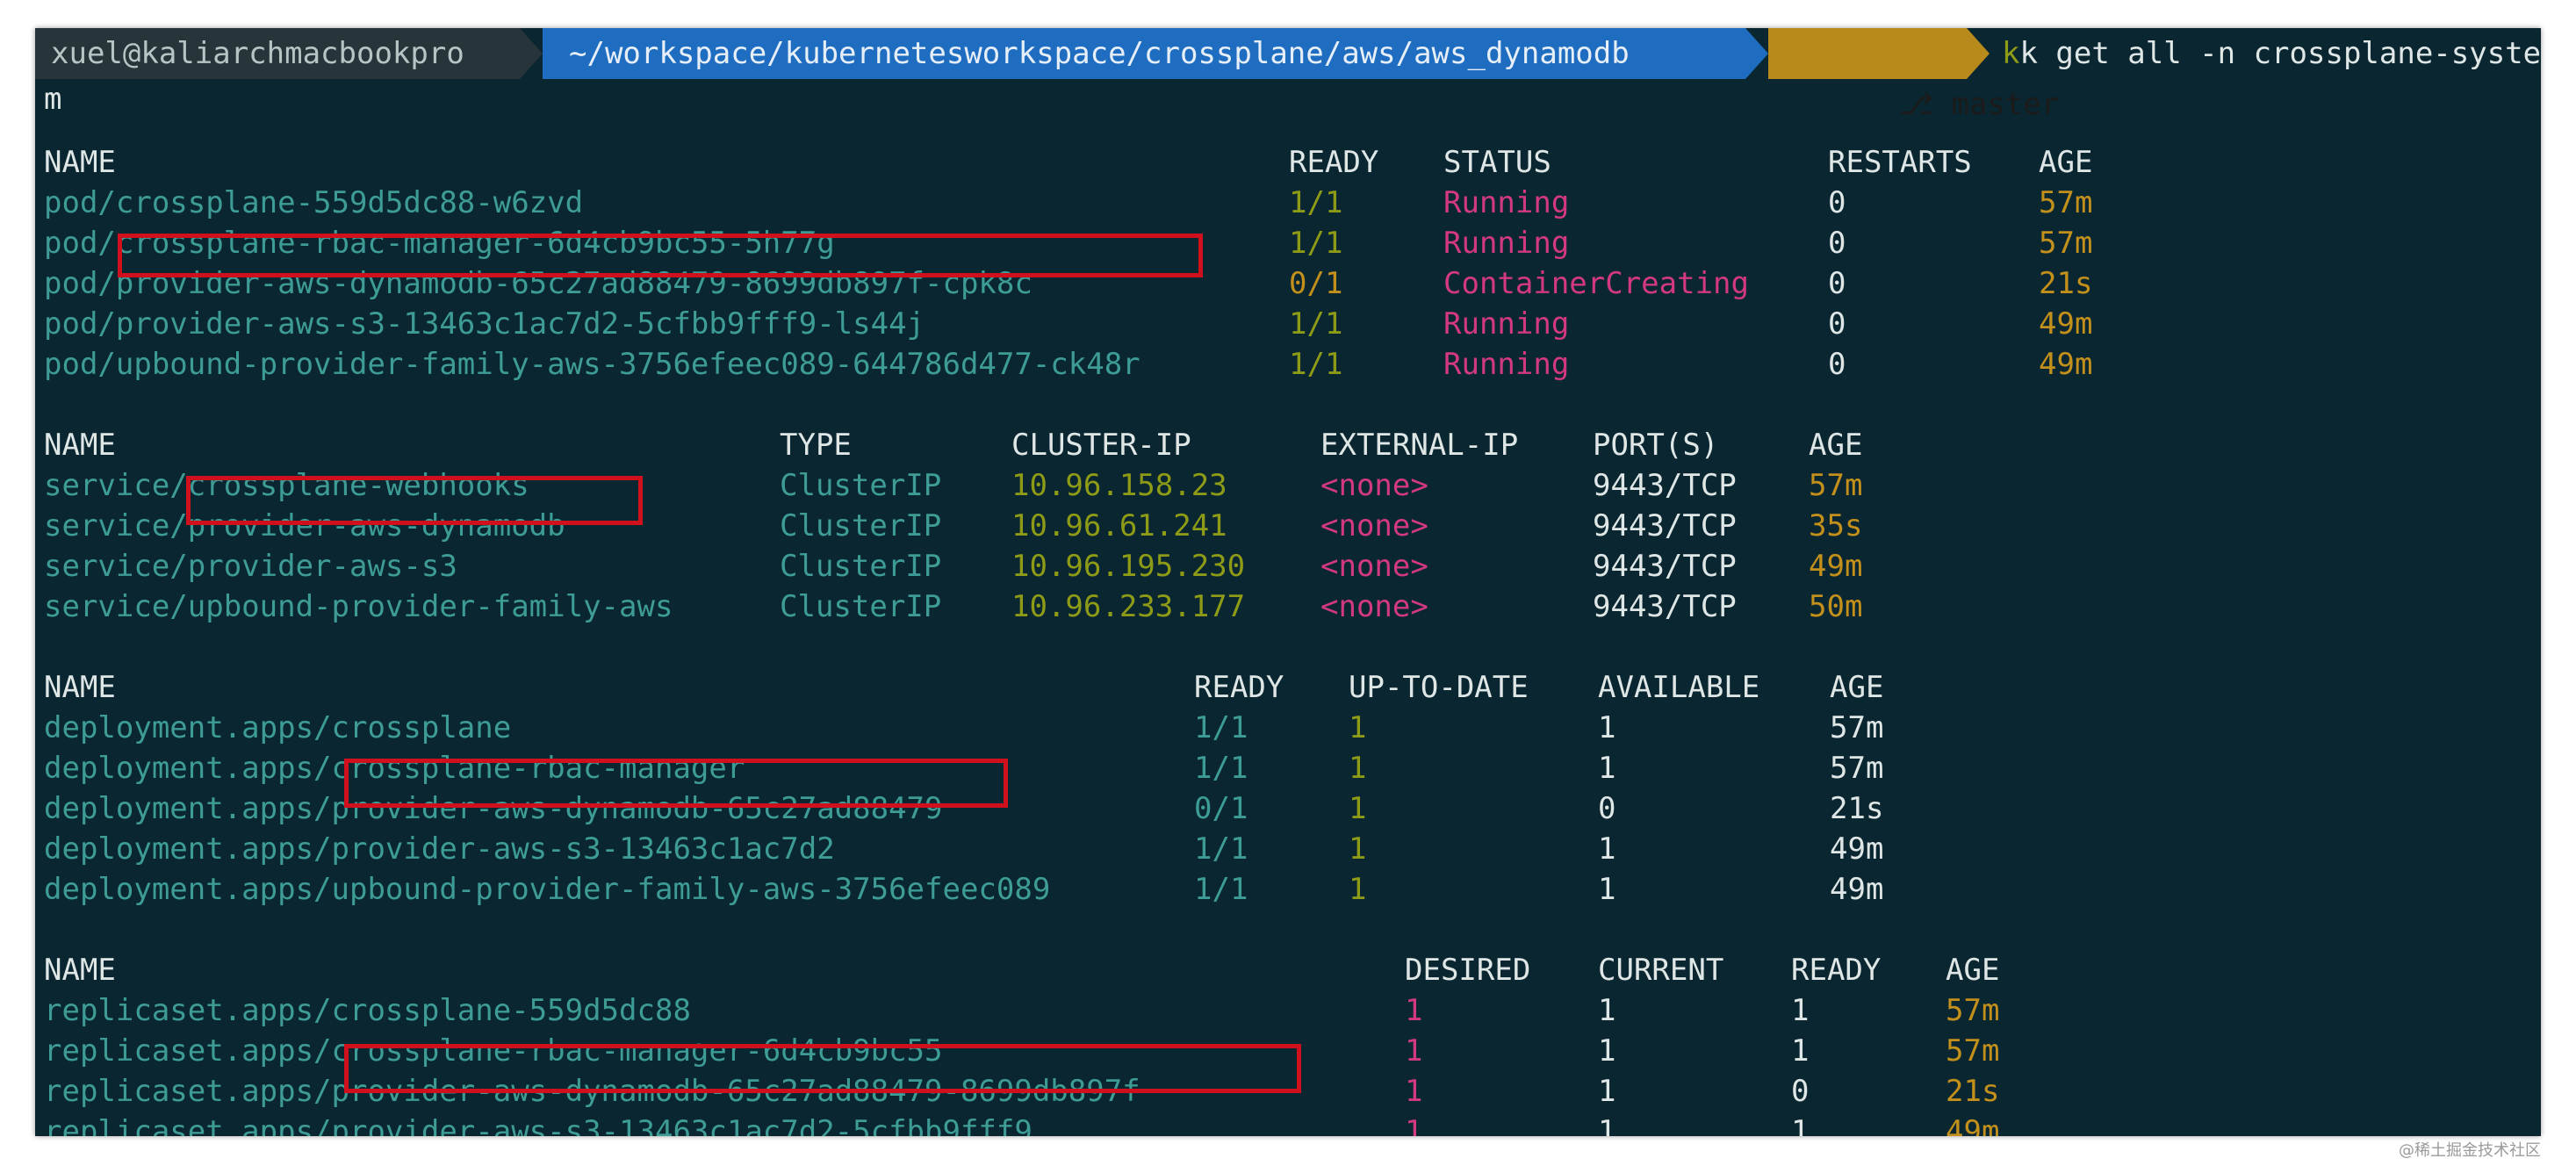 The height and width of the screenshot is (1173, 2576). Describe the element at coordinates (822, 1068) in the screenshot. I see `highlight-box-replicaset` at that location.